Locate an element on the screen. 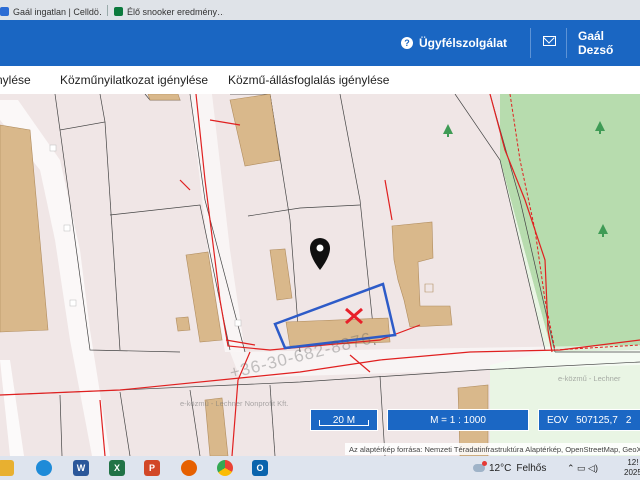 Image resolution: width=640 pixels, height=480 pixels. clock: 12! 2025 is located at coordinates (632, 468).